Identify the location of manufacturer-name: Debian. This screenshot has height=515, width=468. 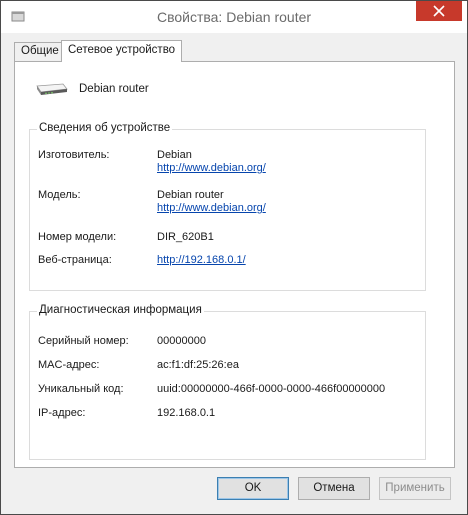
(174, 155).